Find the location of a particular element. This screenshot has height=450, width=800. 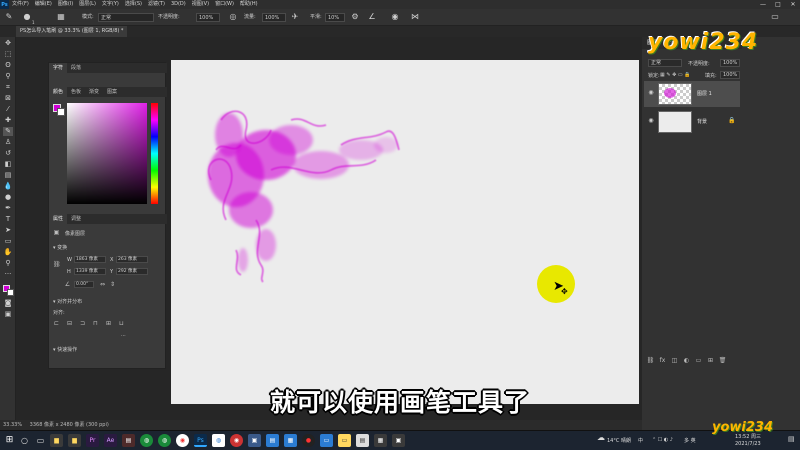

workspace-icon: ▭ is located at coordinates (775, 17).